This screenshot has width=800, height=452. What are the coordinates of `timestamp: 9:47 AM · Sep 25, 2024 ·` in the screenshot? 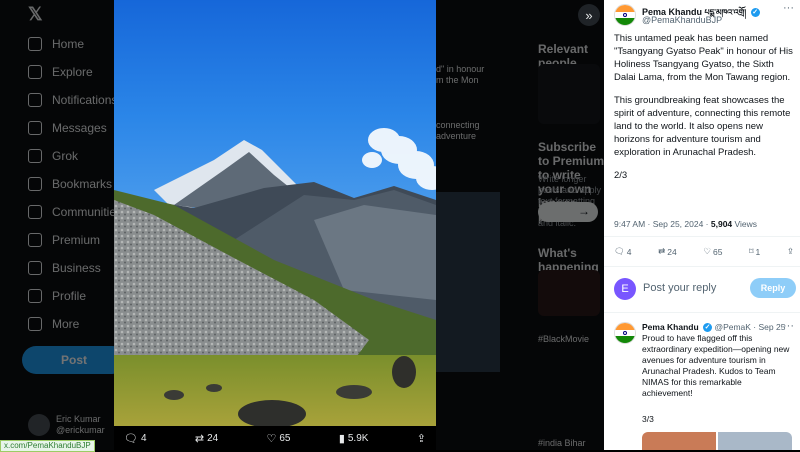 It's located at (662, 224).